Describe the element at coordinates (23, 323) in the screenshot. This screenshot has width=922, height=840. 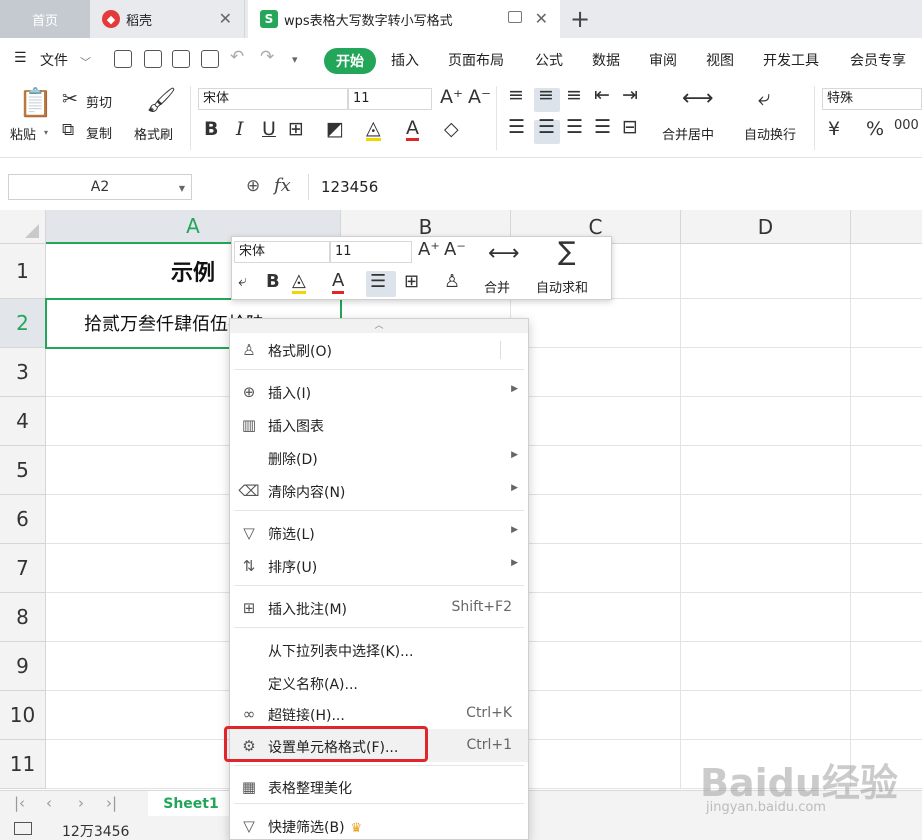
I see `row-header-2: 2` at that location.